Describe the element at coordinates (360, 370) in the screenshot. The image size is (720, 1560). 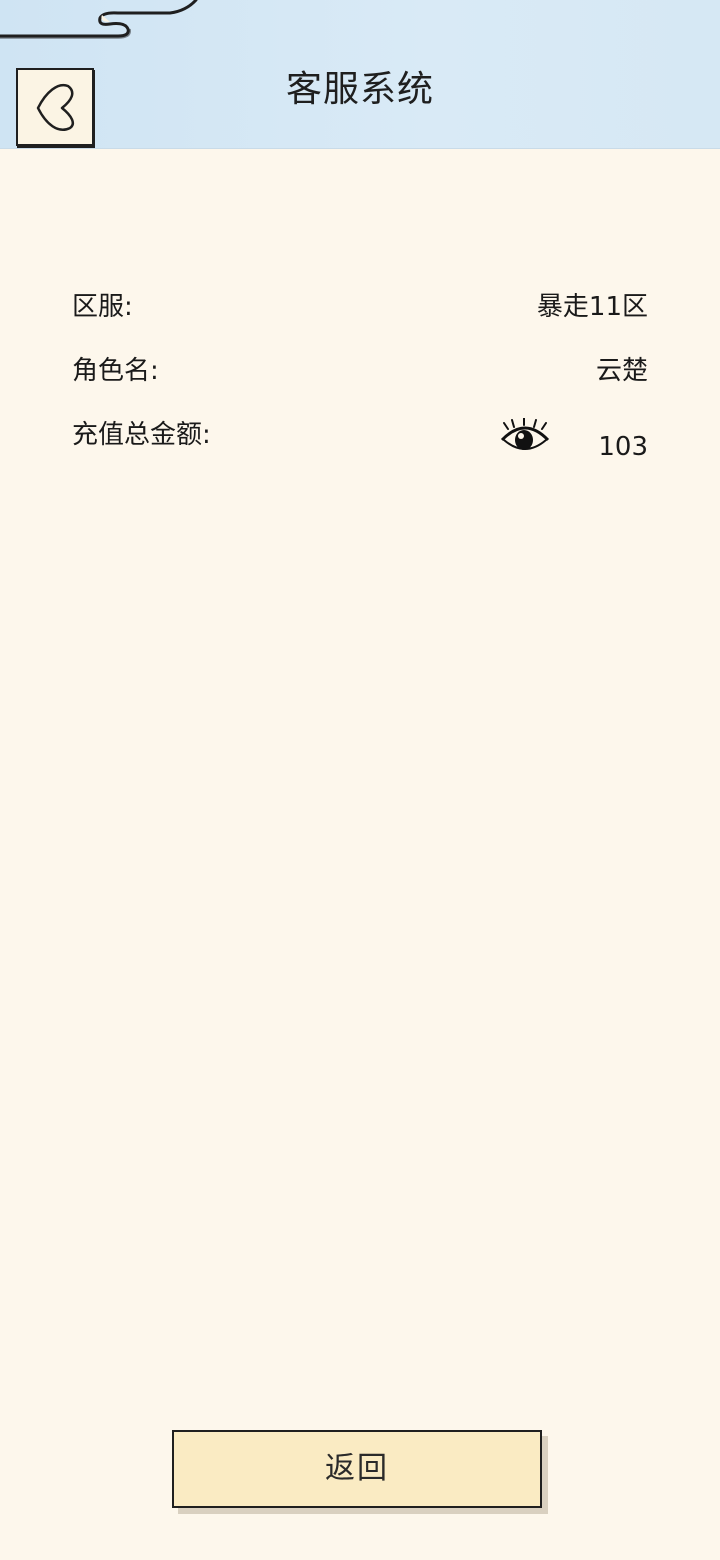
I see `info-row-role: 角色名: 云楚` at that location.